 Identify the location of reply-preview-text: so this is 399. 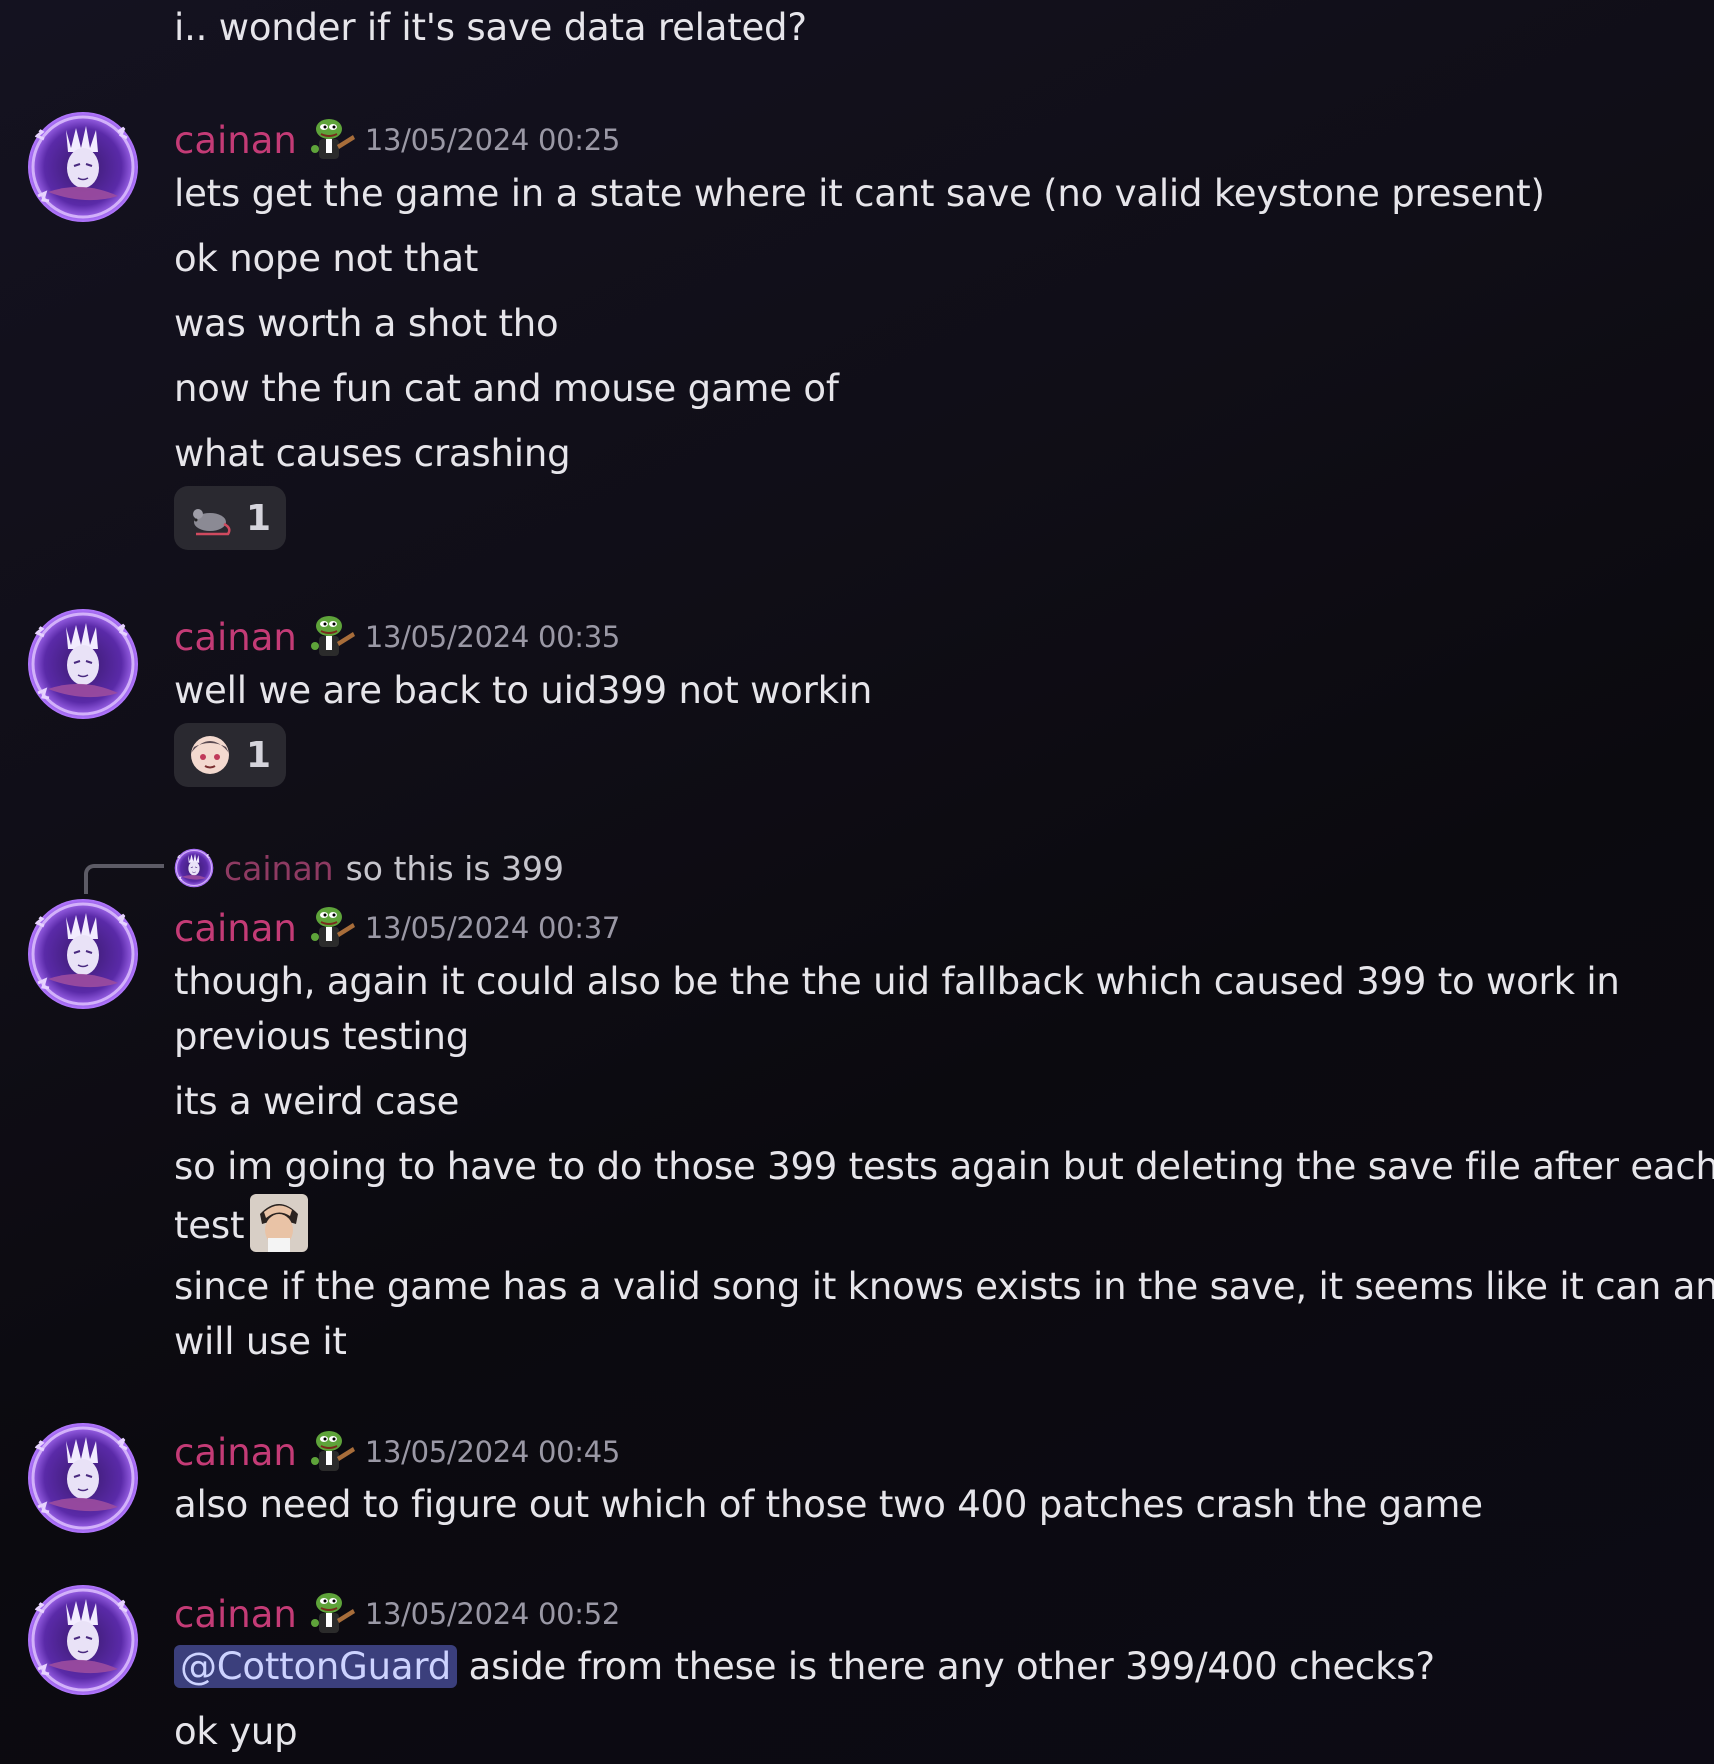
(455, 868).